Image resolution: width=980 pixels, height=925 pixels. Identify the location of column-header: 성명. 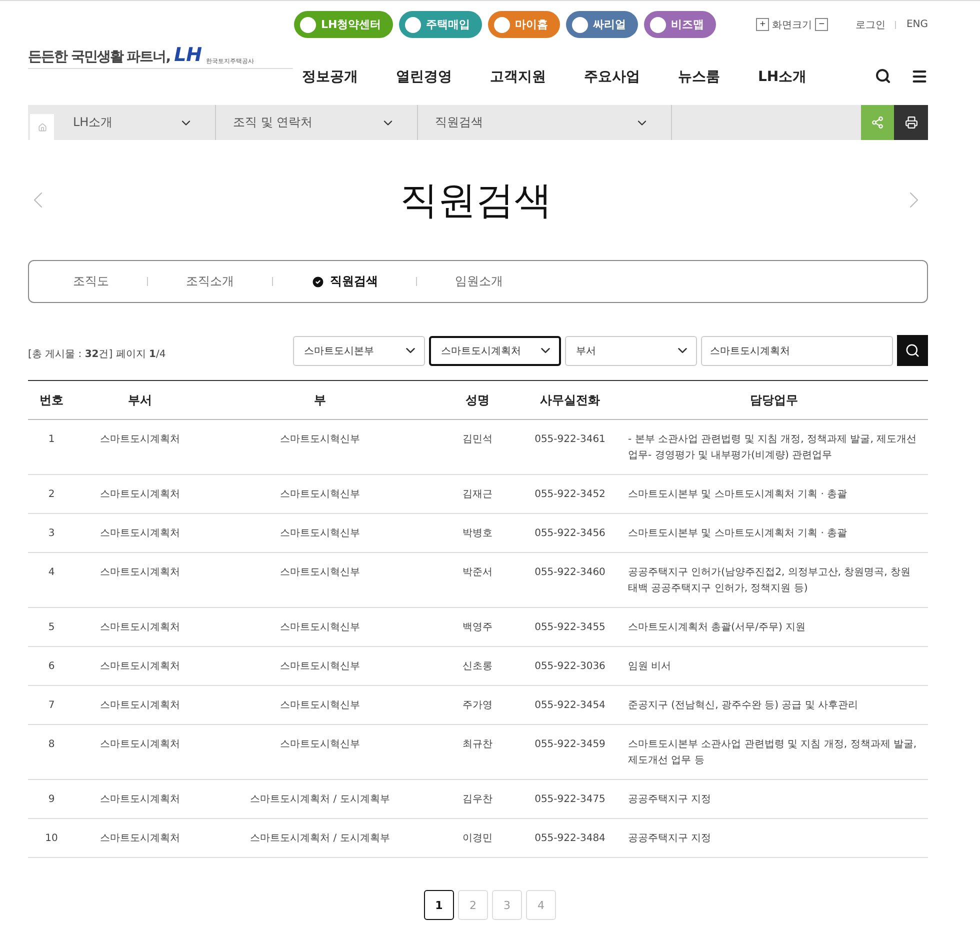
(477, 400).